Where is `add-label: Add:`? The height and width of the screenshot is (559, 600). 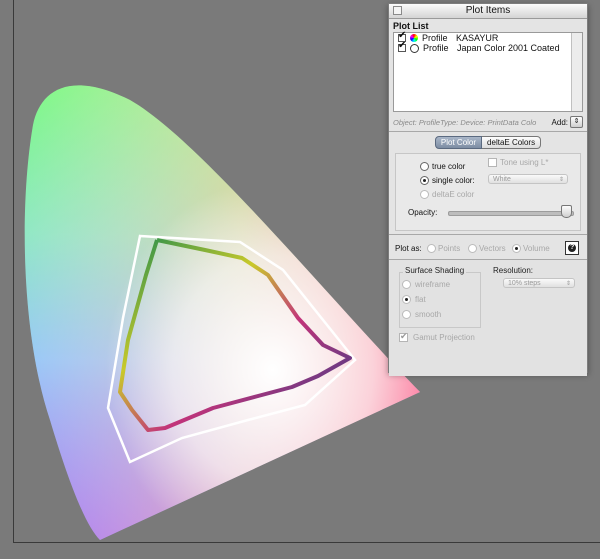
add-label: Add: is located at coordinates (559, 122).